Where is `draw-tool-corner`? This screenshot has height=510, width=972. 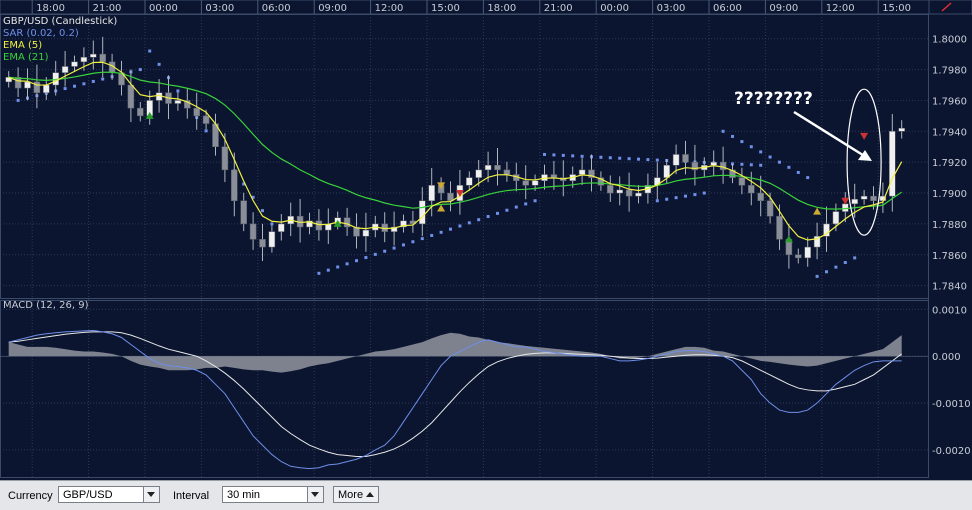 draw-tool-corner is located at coordinates (950, 7).